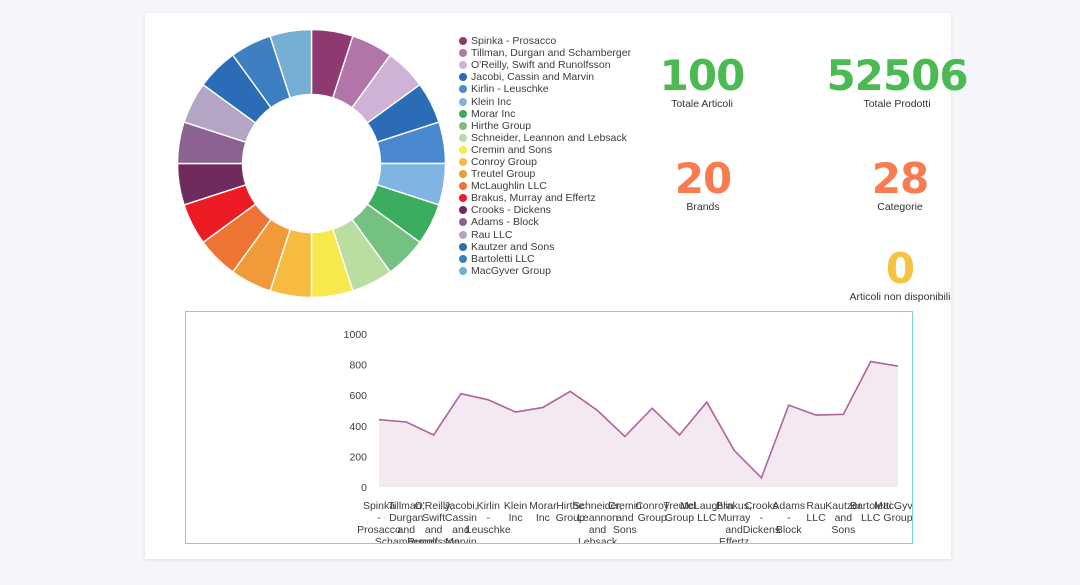 The width and height of the screenshot is (1080, 585). I want to click on legend-item-label: Klein Inc, so click(491, 101).